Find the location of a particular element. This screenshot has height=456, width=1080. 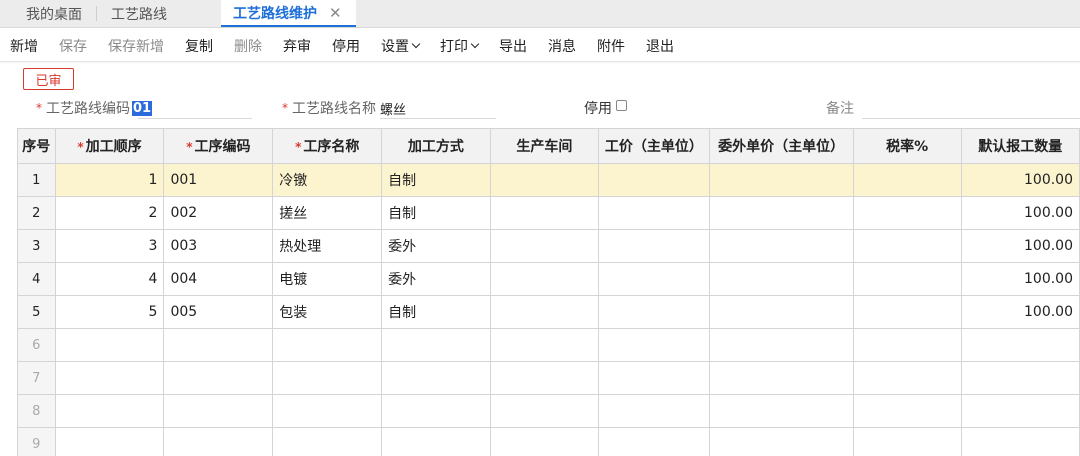

col-header-index: 序号 is located at coordinates (36, 146).